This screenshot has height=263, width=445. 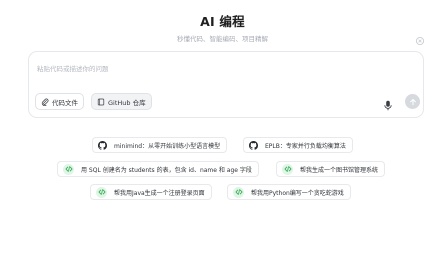 What do you see at coordinates (297, 193) in the screenshot?
I see `suggestion-label: 帮我用Python编写一个贪吃蛇游戏` at bounding box center [297, 193].